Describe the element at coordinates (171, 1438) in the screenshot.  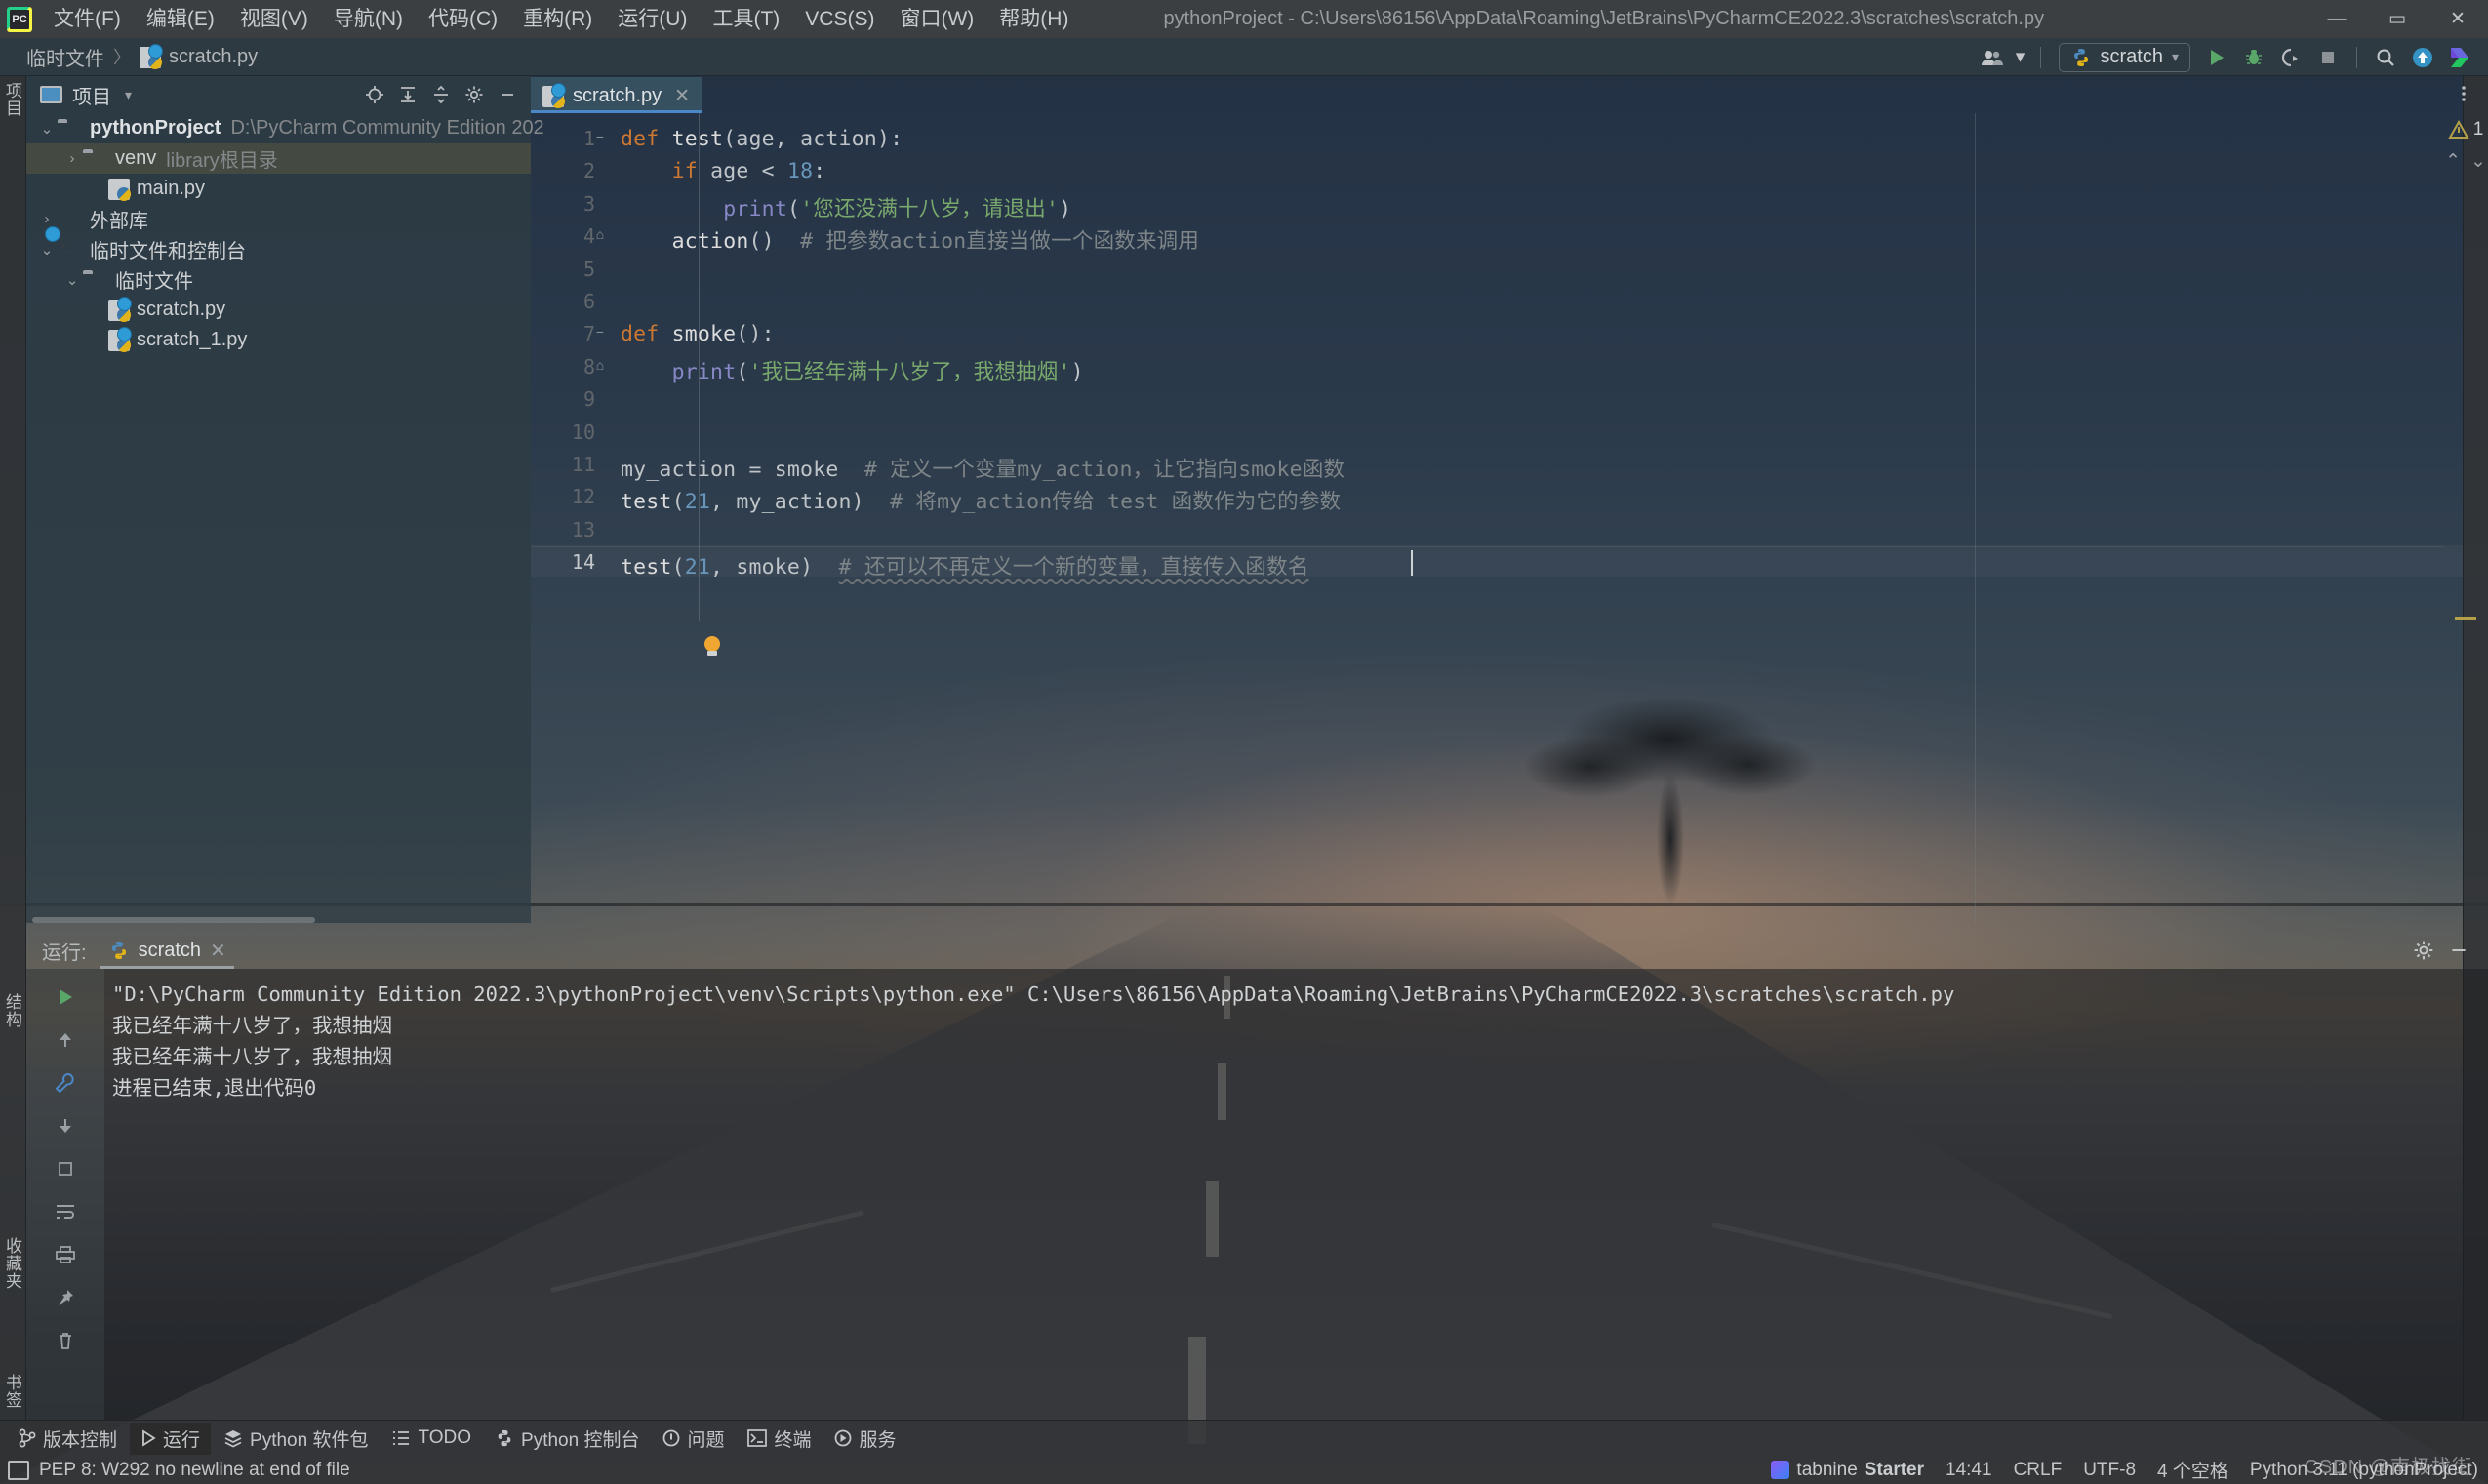
I see `tool-window-button-2: 运行` at that location.